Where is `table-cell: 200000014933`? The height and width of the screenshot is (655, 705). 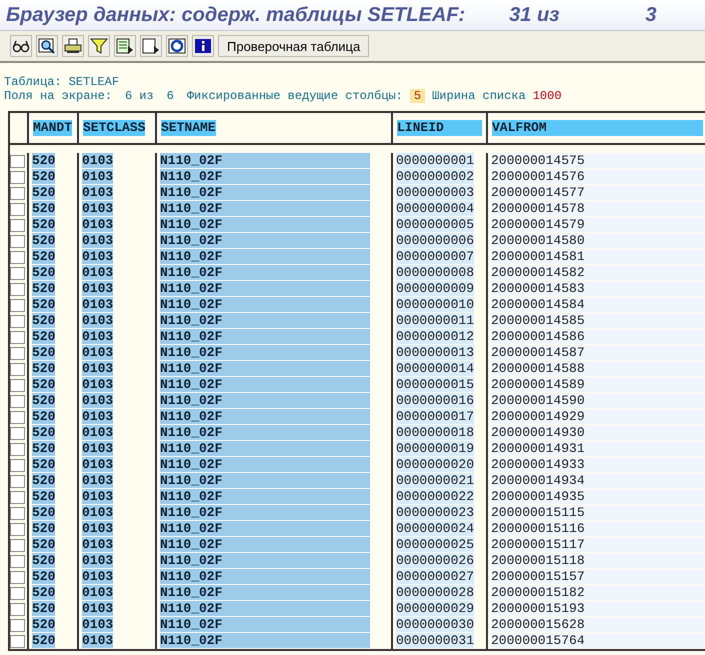
table-cell: 200000014933 is located at coordinates (597, 464).